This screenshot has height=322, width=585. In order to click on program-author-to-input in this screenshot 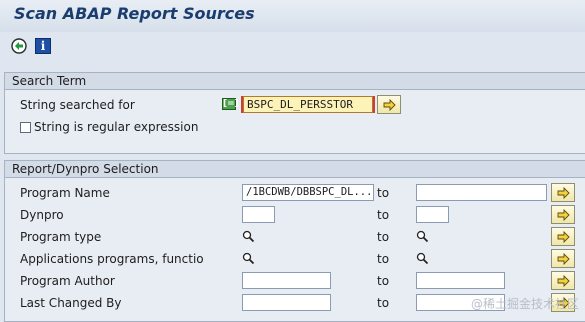, I will do `click(460, 280)`.